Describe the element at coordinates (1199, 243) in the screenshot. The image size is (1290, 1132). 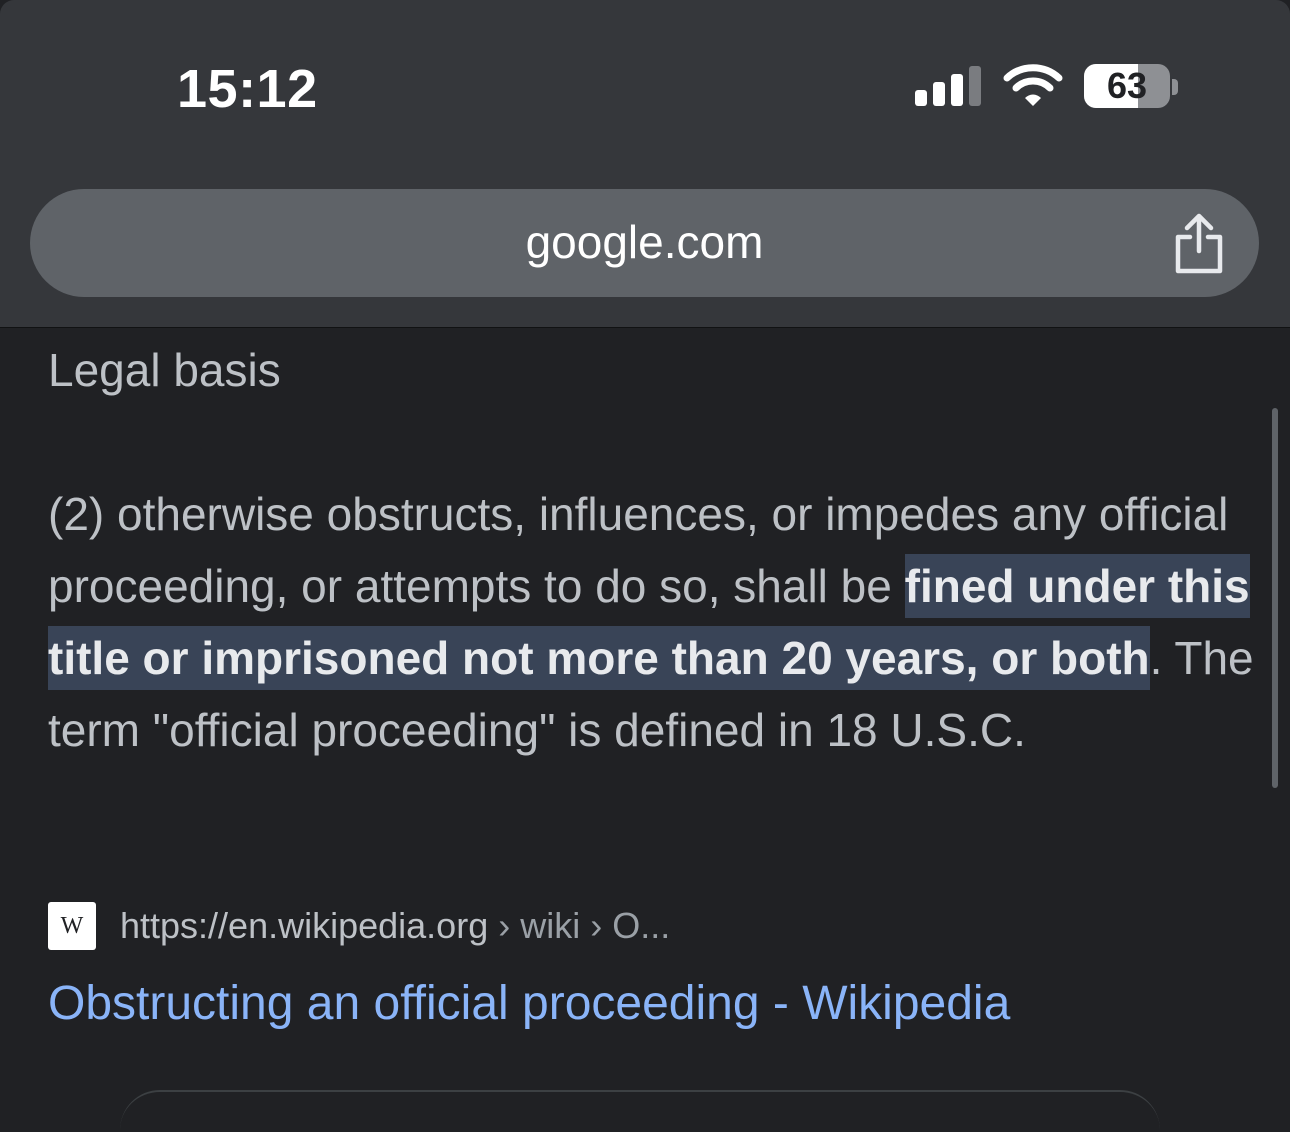
I see `share-icon` at that location.